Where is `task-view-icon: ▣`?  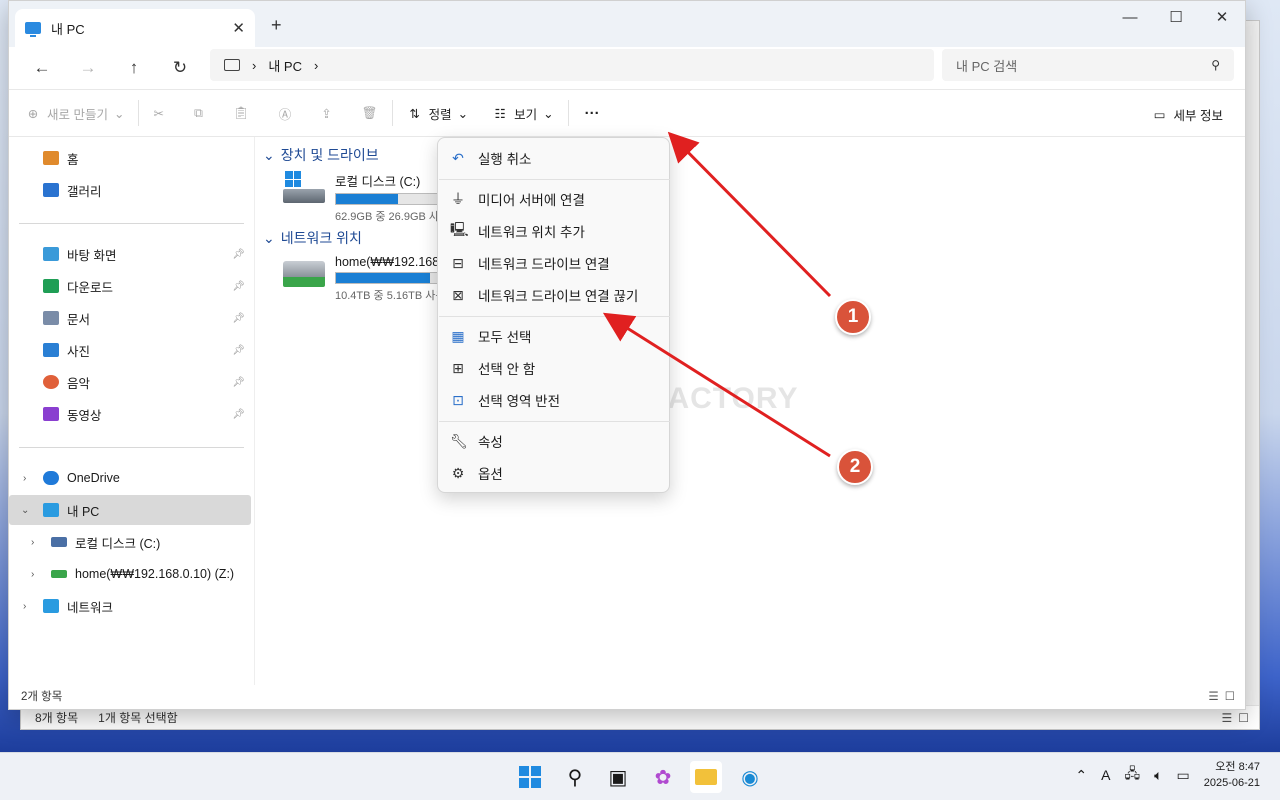 task-view-icon: ▣ is located at coordinates (618, 777).